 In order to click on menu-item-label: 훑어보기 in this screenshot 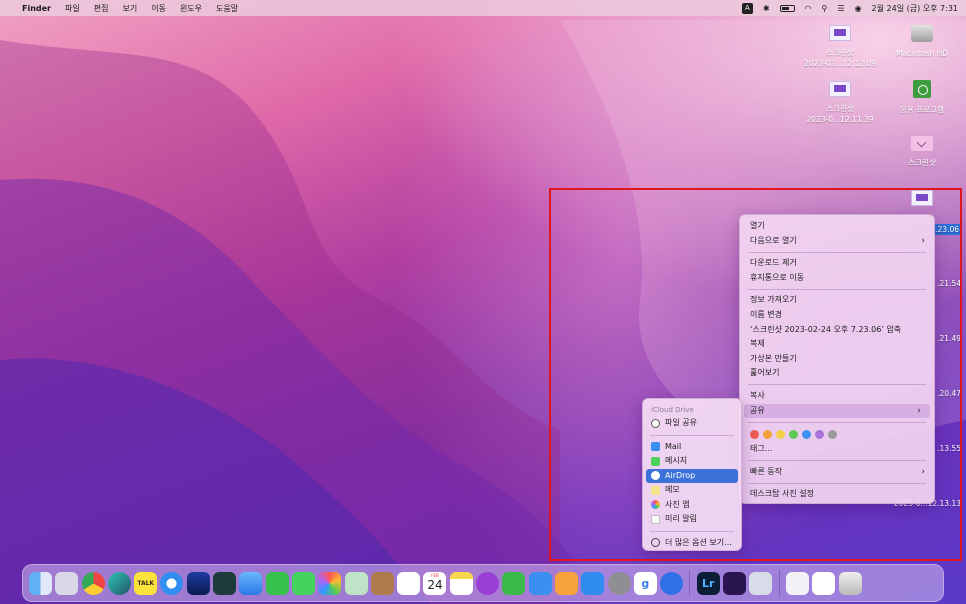, I will do `click(765, 373)`.